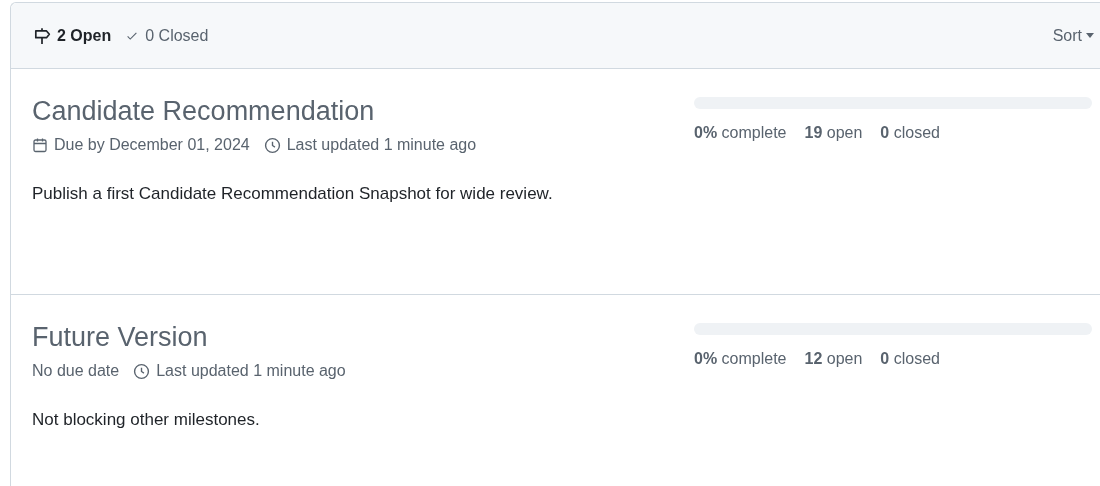 This screenshot has width=1100, height=486. What do you see at coordinates (293, 194) in the screenshot?
I see `milestone-description: Publish a first Candidate Recommendation Snapshot for wide review.` at bounding box center [293, 194].